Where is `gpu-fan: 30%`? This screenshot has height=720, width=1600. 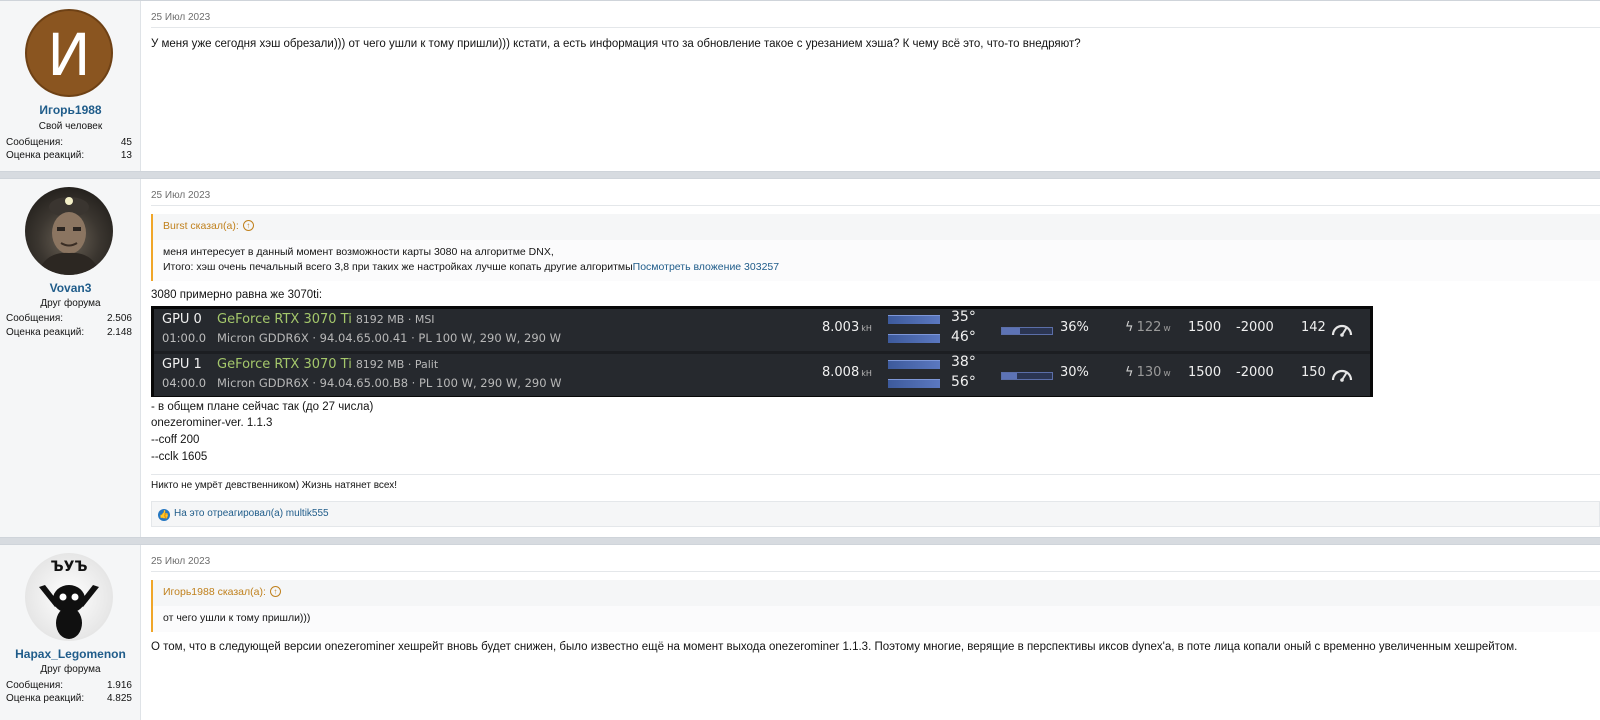 gpu-fan: 30% is located at coordinates (1074, 372).